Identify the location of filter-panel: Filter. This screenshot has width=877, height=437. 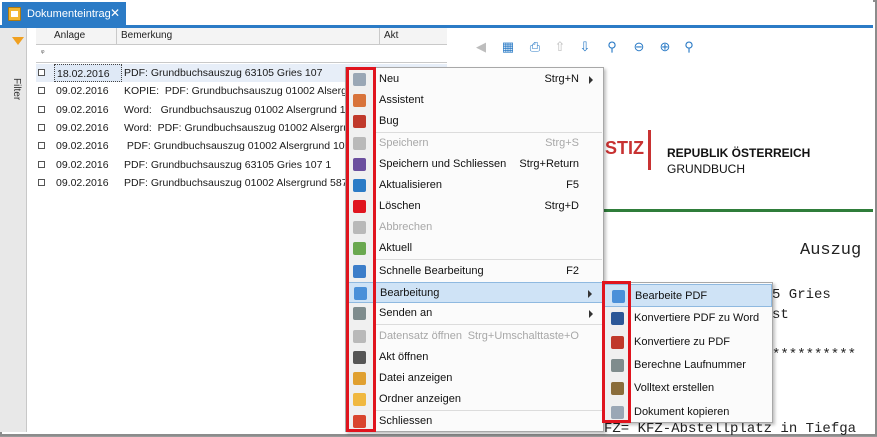
(13, 230).